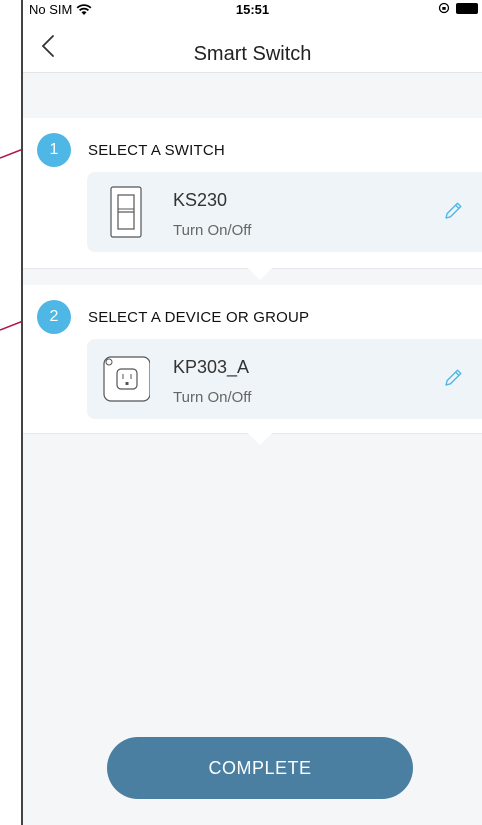  I want to click on device-card: KP303_A Turn On/Off, so click(284, 379).